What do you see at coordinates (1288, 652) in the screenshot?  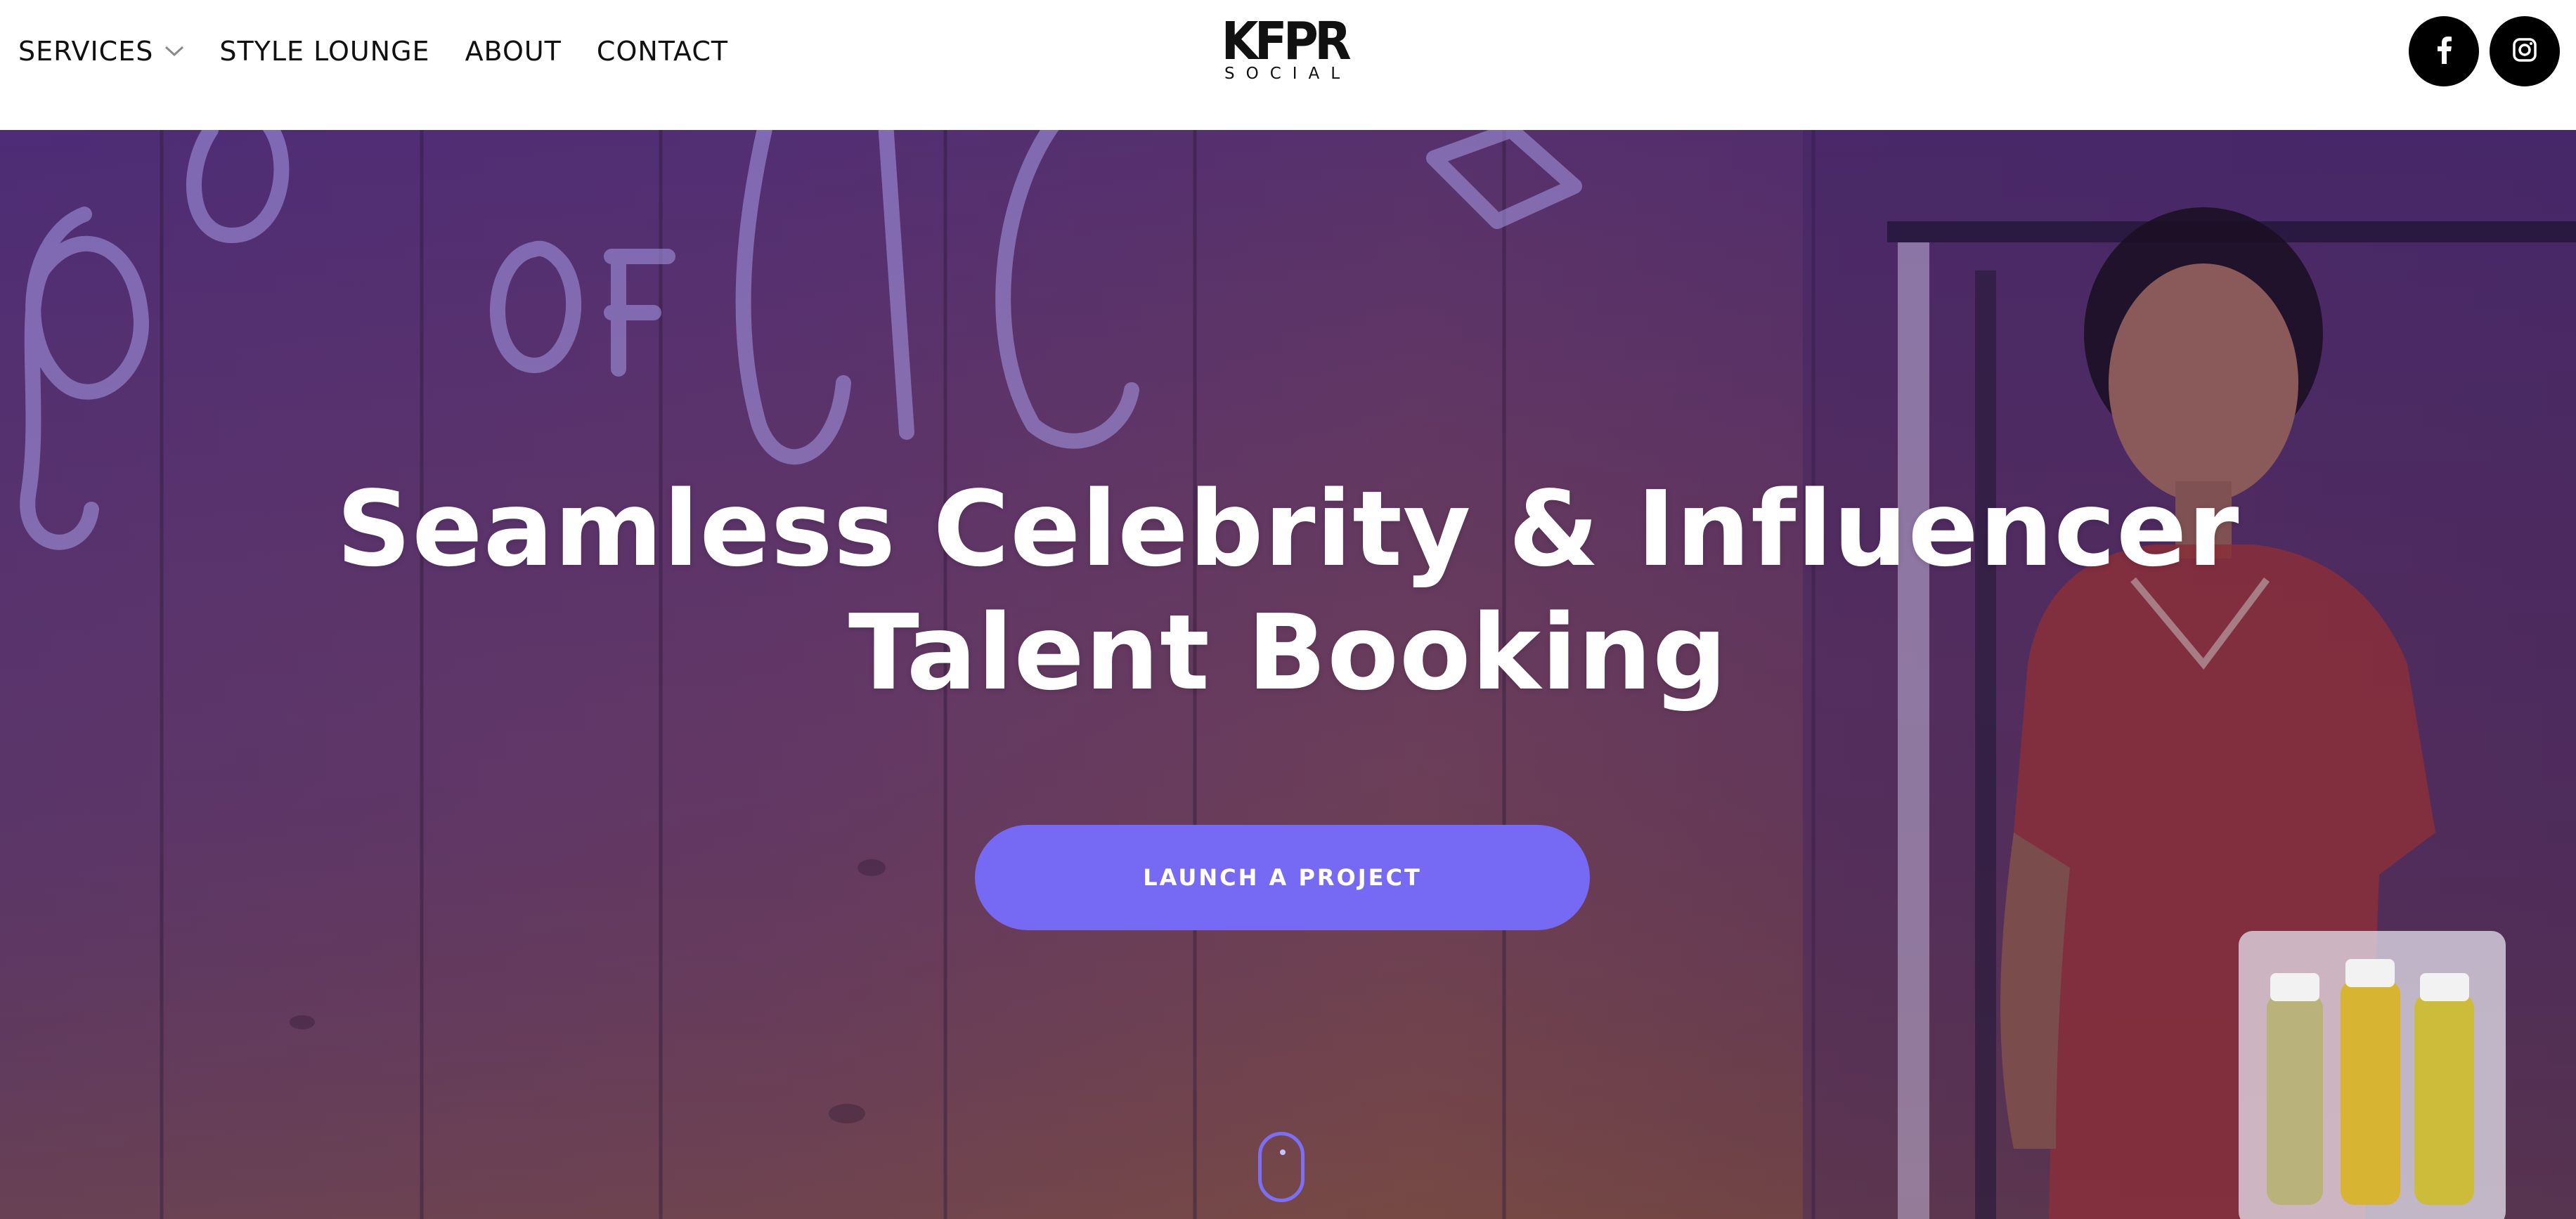 I see `hero-title-line-2: Talent Booking` at bounding box center [1288, 652].